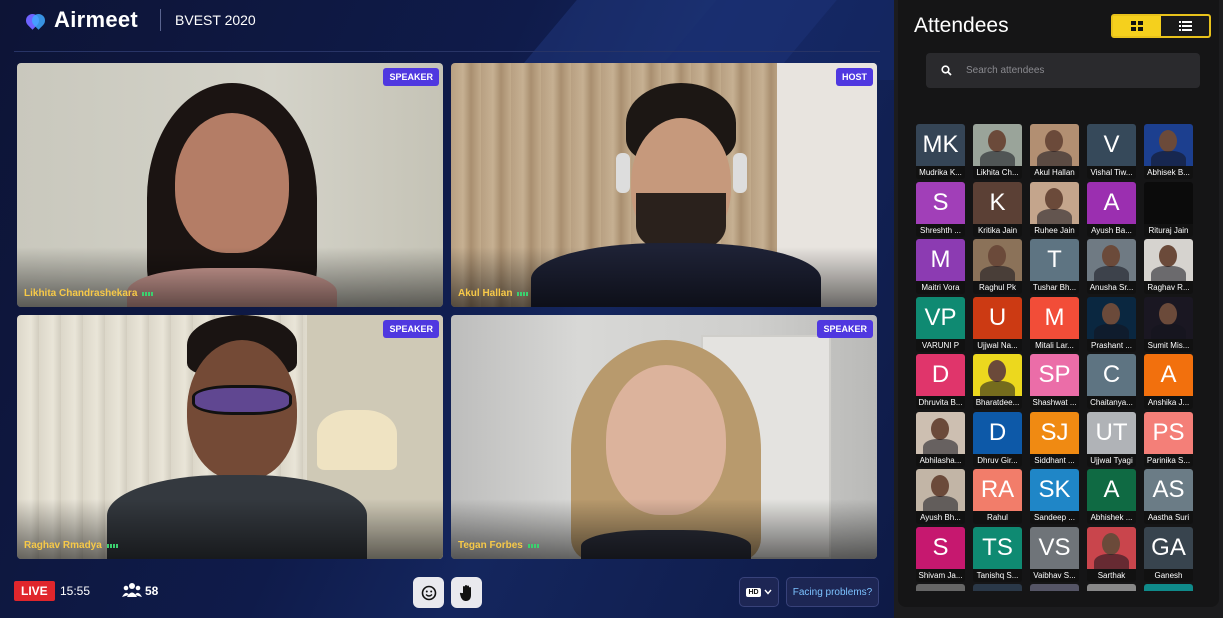 This screenshot has height=618, width=1223. Describe the element at coordinates (940, 547) in the screenshot. I see `attendee-initials: S` at that location.